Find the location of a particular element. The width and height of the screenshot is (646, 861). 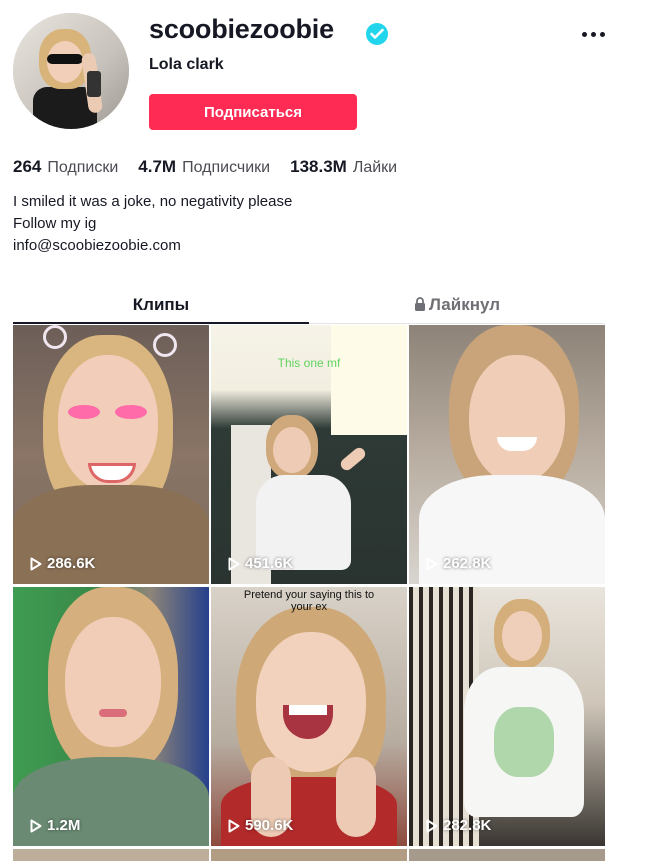

bio-line: info@scoobiezoobie.com is located at coordinates (97, 245).